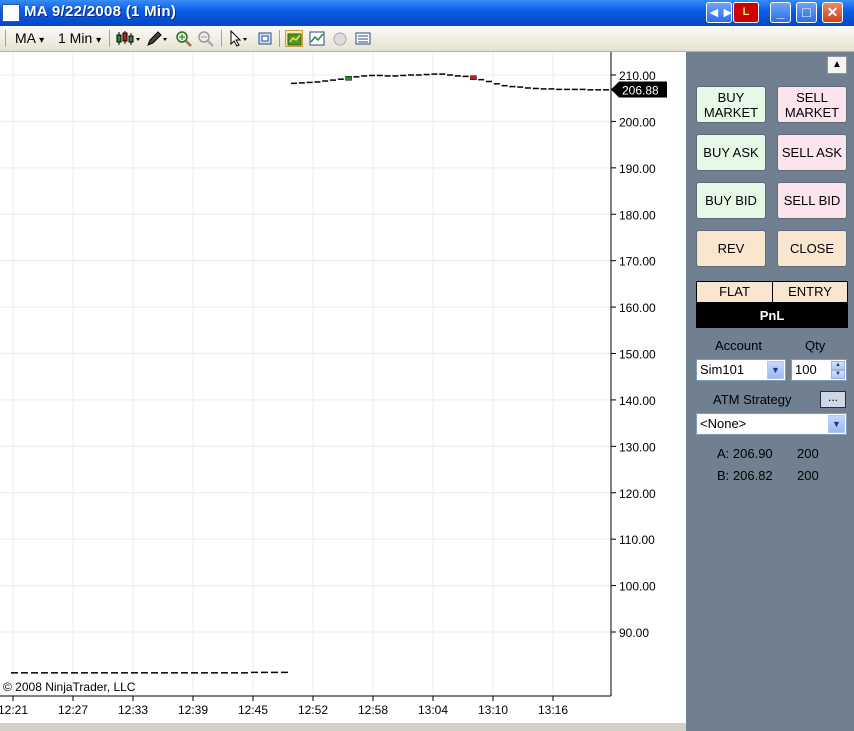 This screenshot has width=854, height=731. I want to click on chart-style-button, so click(128, 38).